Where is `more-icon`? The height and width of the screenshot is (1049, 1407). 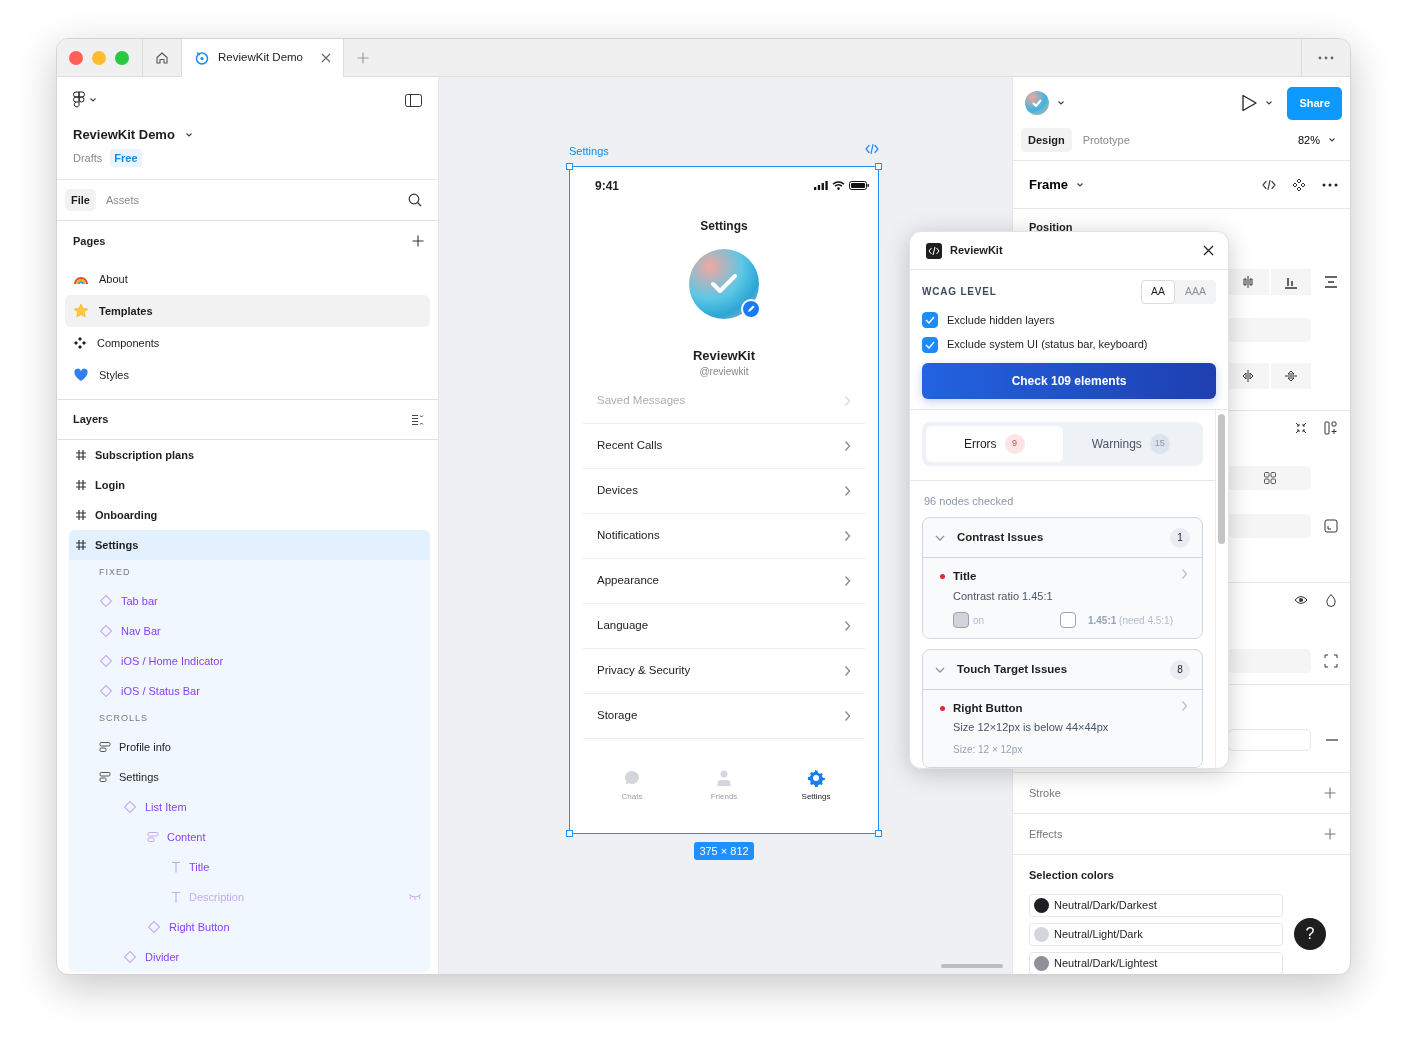 more-icon is located at coordinates (1330, 184).